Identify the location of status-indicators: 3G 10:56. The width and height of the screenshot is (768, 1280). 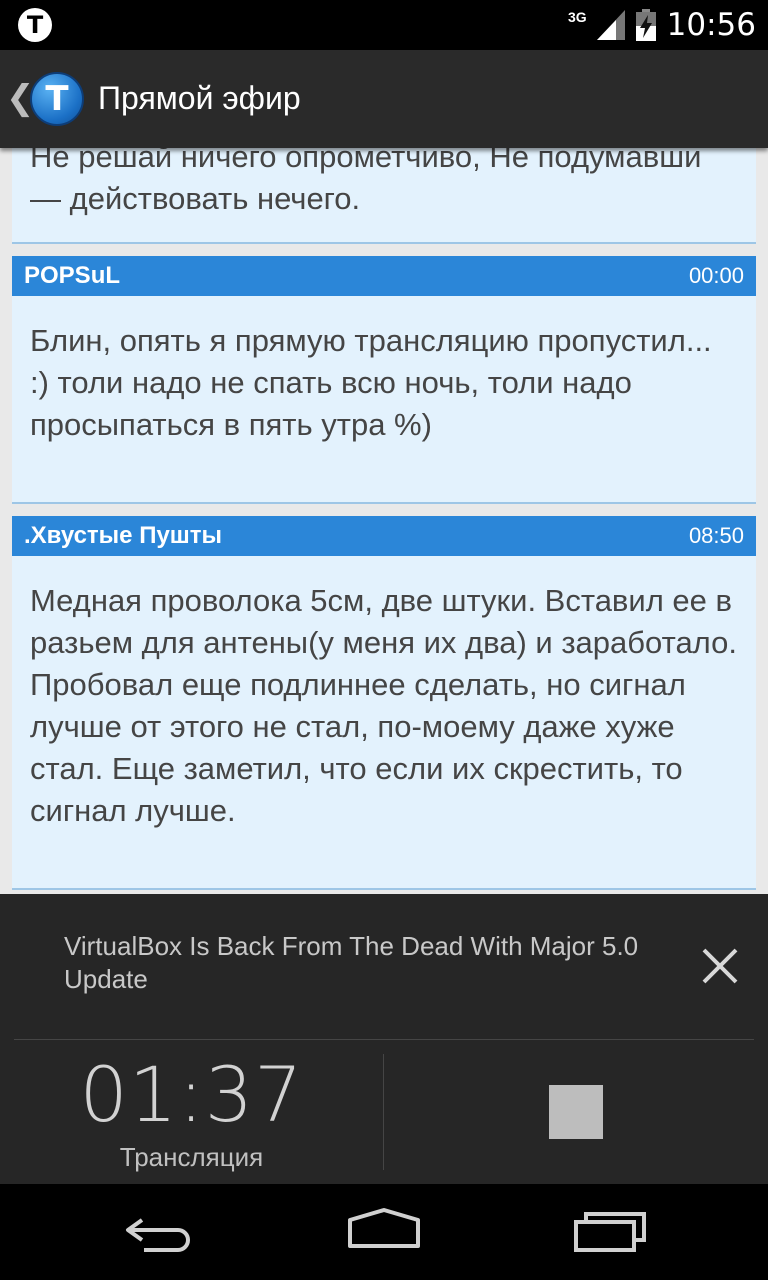
(662, 25).